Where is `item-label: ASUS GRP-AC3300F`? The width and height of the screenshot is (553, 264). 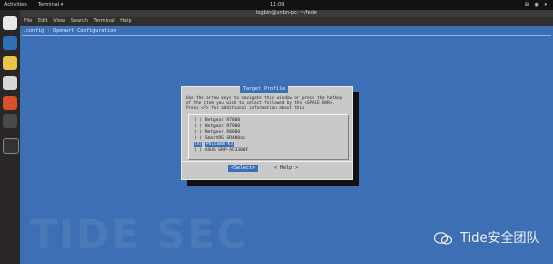 item-label: ASUS GRP-AC3300F is located at coordinates (226, 150).